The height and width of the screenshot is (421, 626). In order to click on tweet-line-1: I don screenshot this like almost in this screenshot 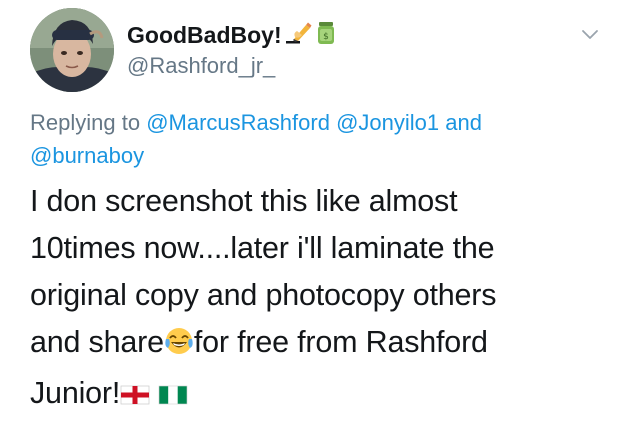, I will do `click(244, 201)`.